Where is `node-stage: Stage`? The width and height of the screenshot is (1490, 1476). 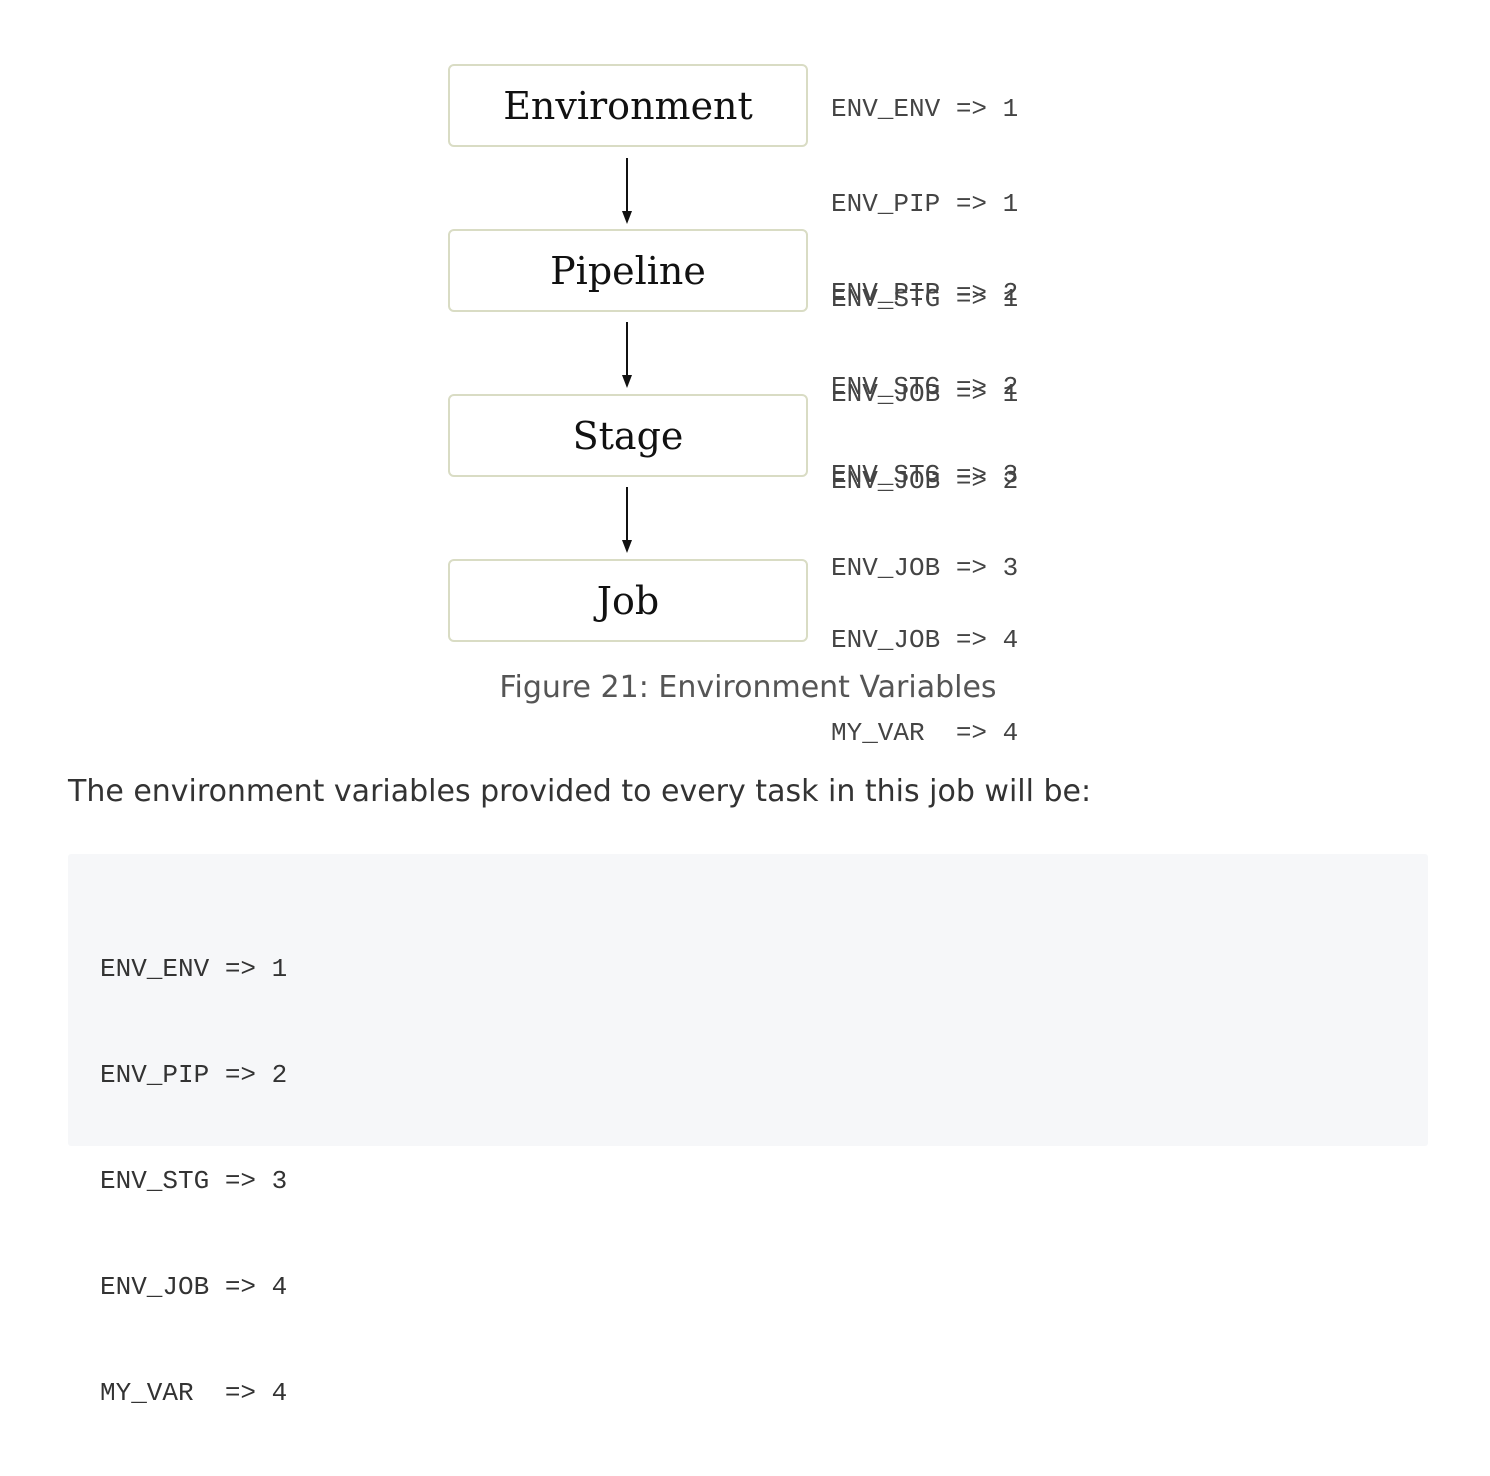 node-stage: Stage is located at coordinates (628, 435).